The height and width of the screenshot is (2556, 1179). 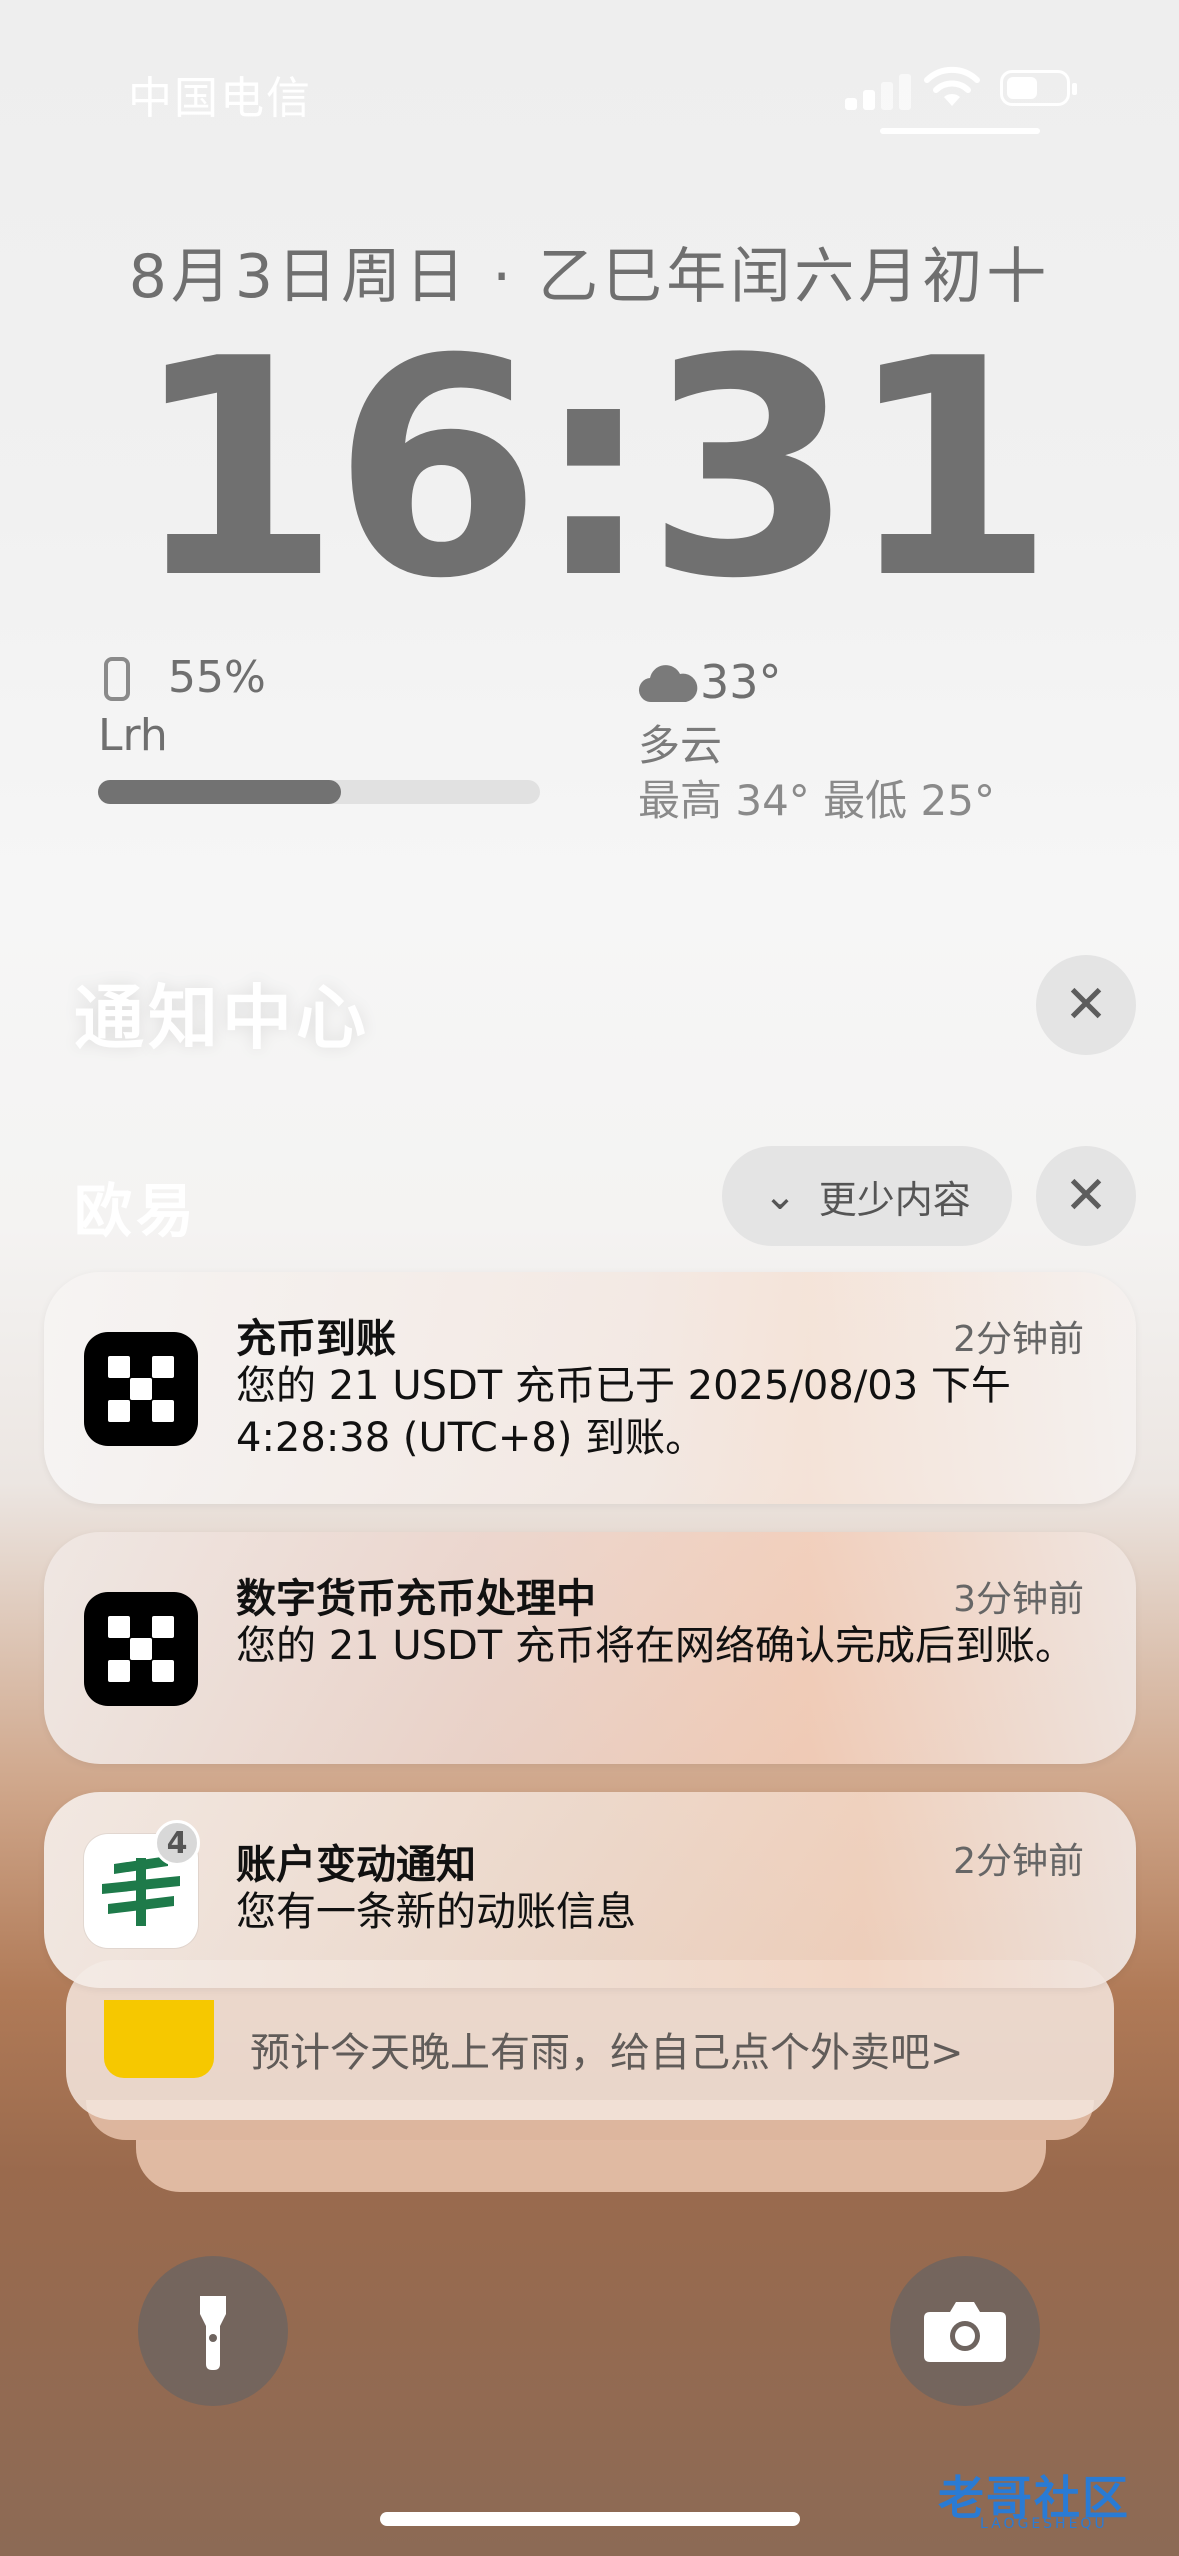 I want to click on phone-icon, so click(x=117, y=679).